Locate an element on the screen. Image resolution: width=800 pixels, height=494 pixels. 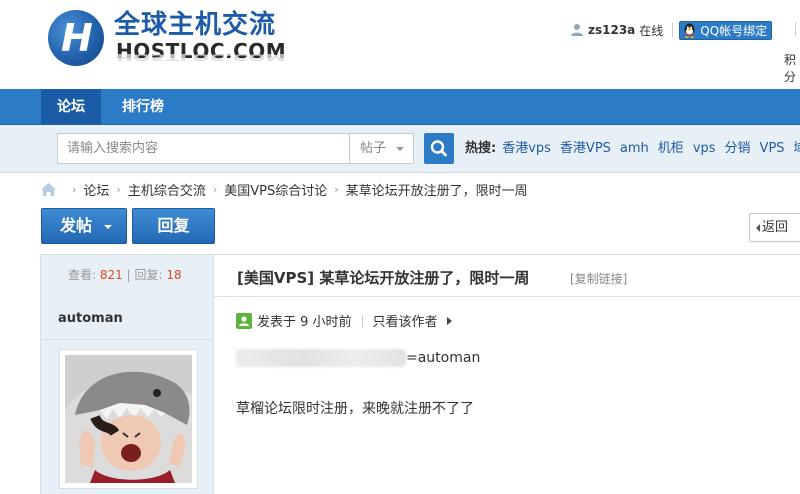
hot-search-link: amh is located at coordinates (634, 149).